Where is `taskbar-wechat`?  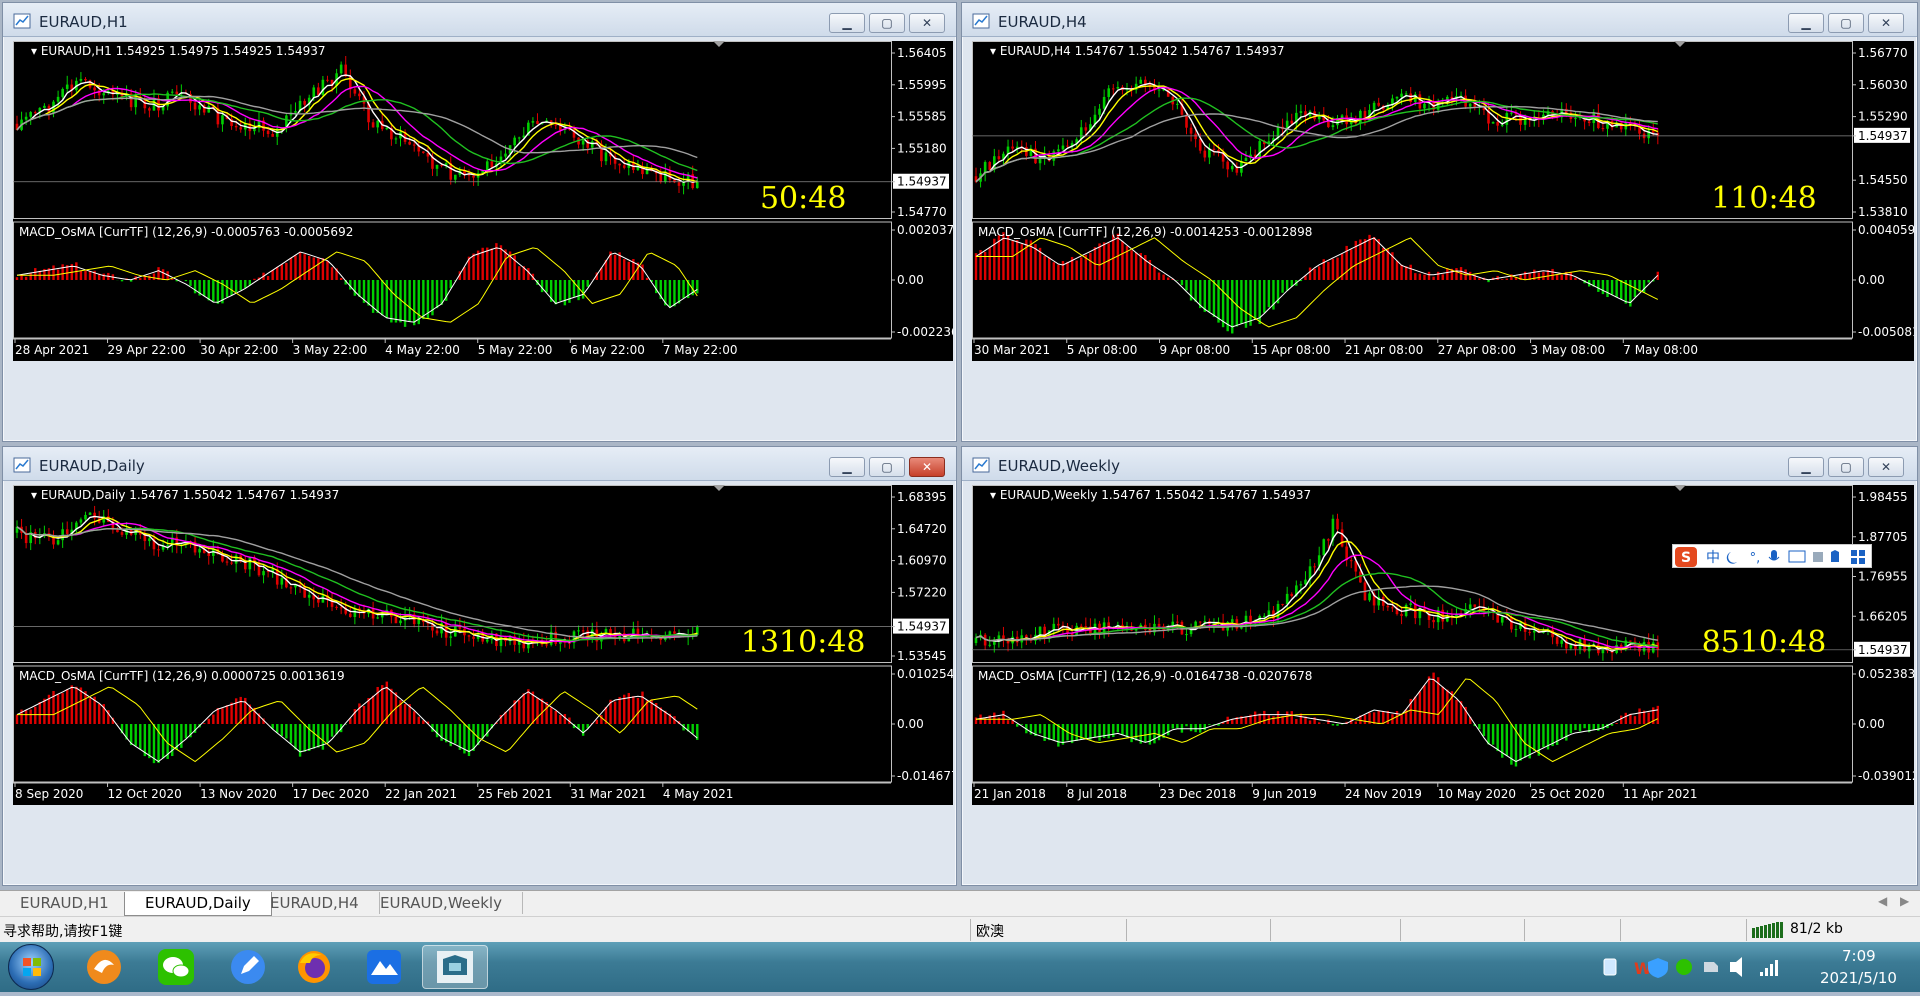
taskbar-wechat is located at coordinates (176, 967).